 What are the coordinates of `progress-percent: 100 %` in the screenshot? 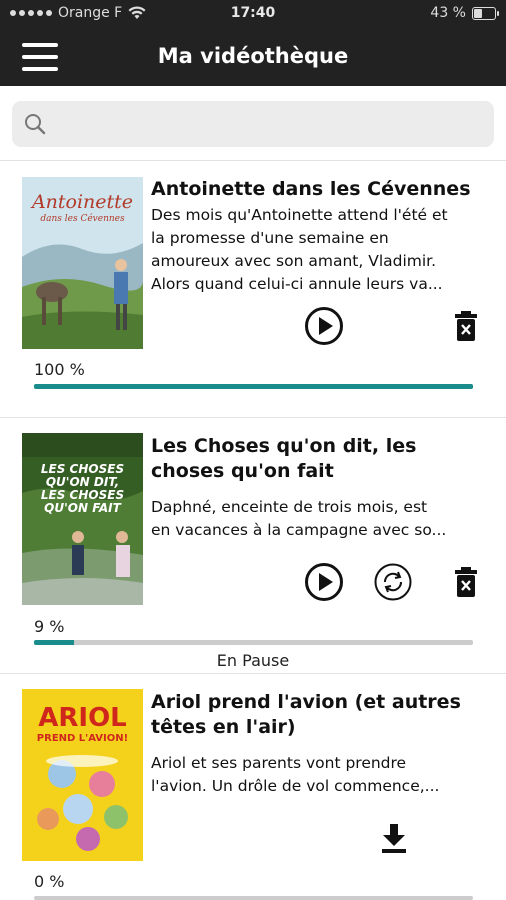 It's located at (59, 369).